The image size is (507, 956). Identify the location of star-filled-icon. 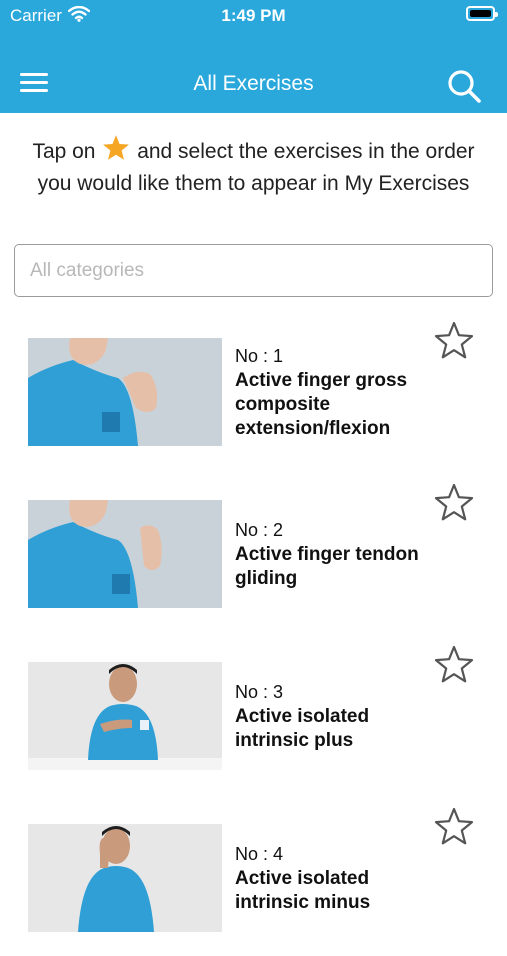
(116, 152).